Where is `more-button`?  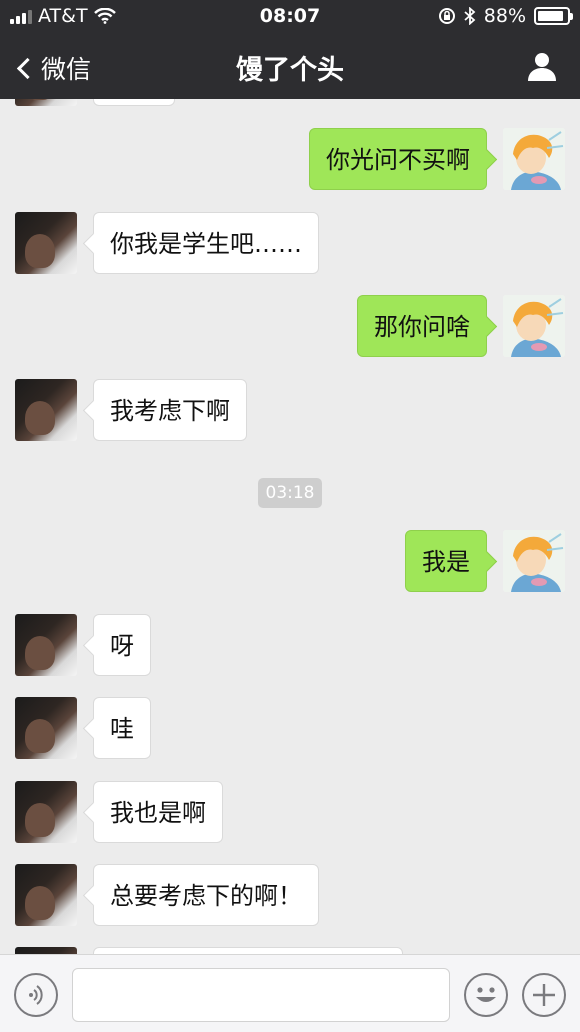 more-button is located at coordinates (544, 995).